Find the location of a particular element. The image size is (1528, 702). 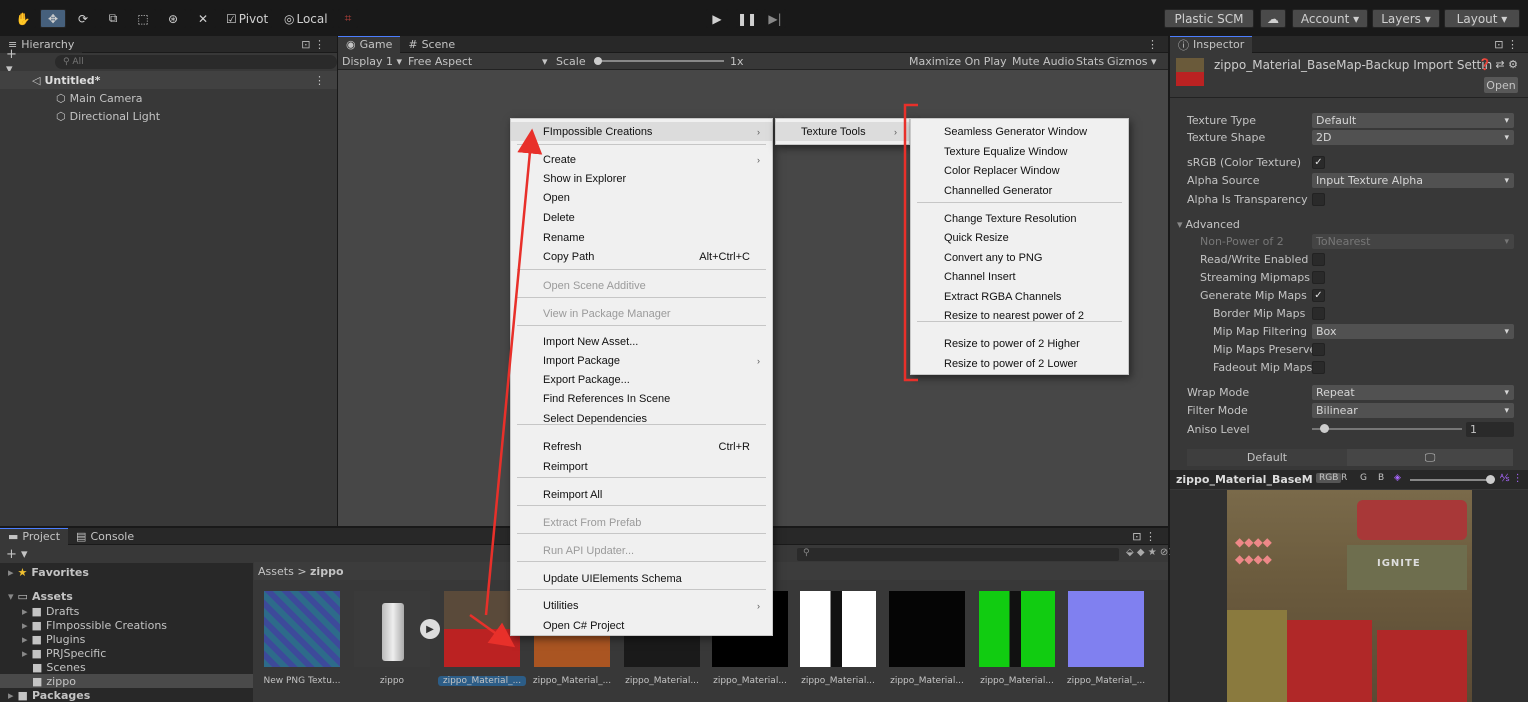

annotation-arrow-up is located at coordinates (513, 372).